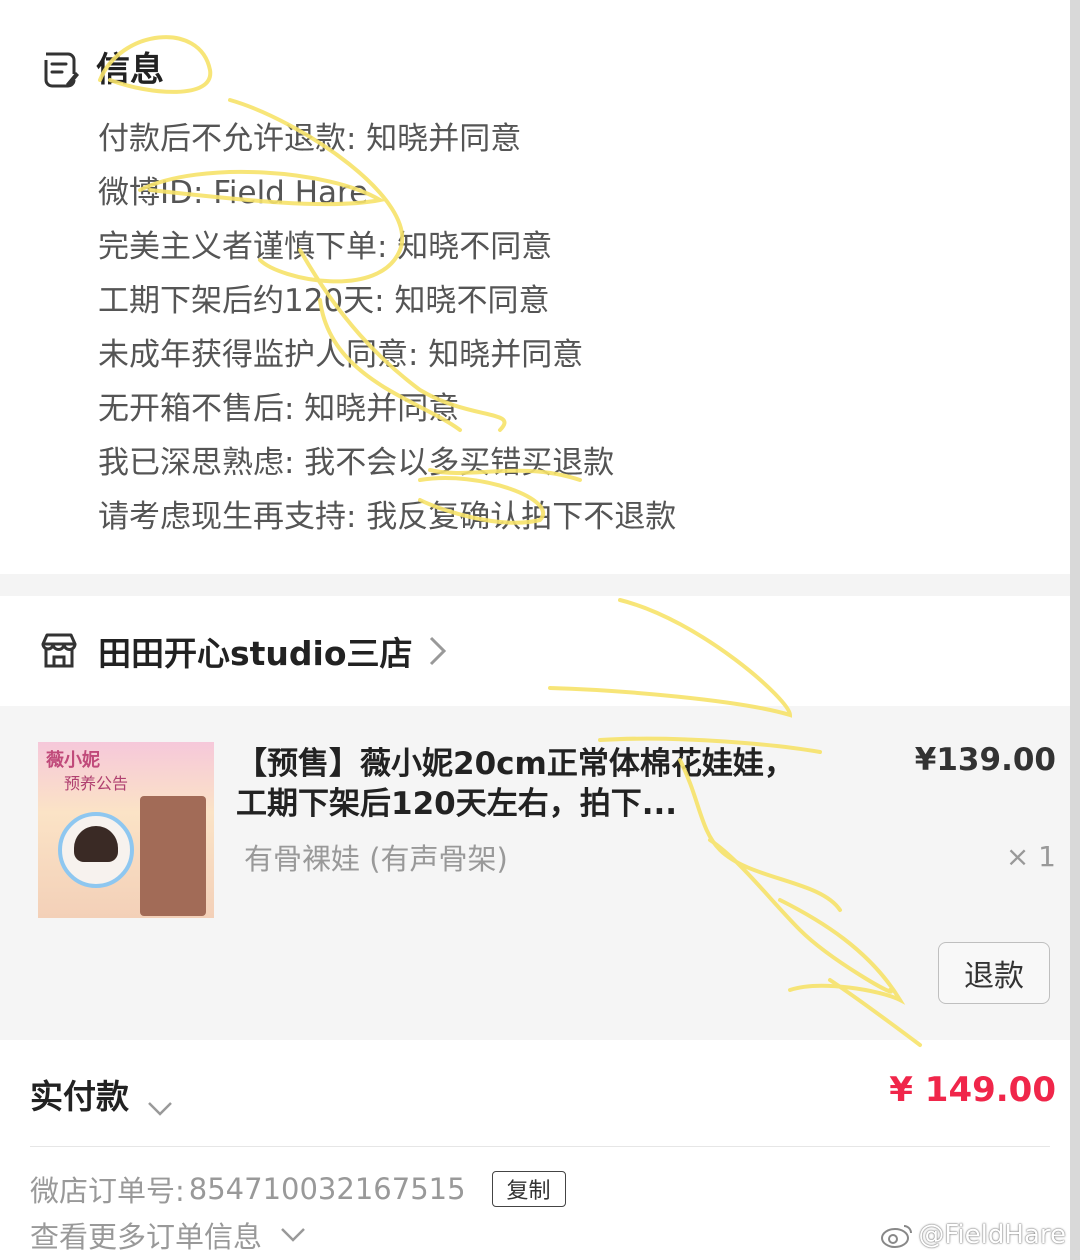 This screenshot has height=1260, width=1080. What do you see at coordinates (233, 193) in the screenshot?
I see `info-line: 微博ID: Field Hare` at bounding box center [233, 193].